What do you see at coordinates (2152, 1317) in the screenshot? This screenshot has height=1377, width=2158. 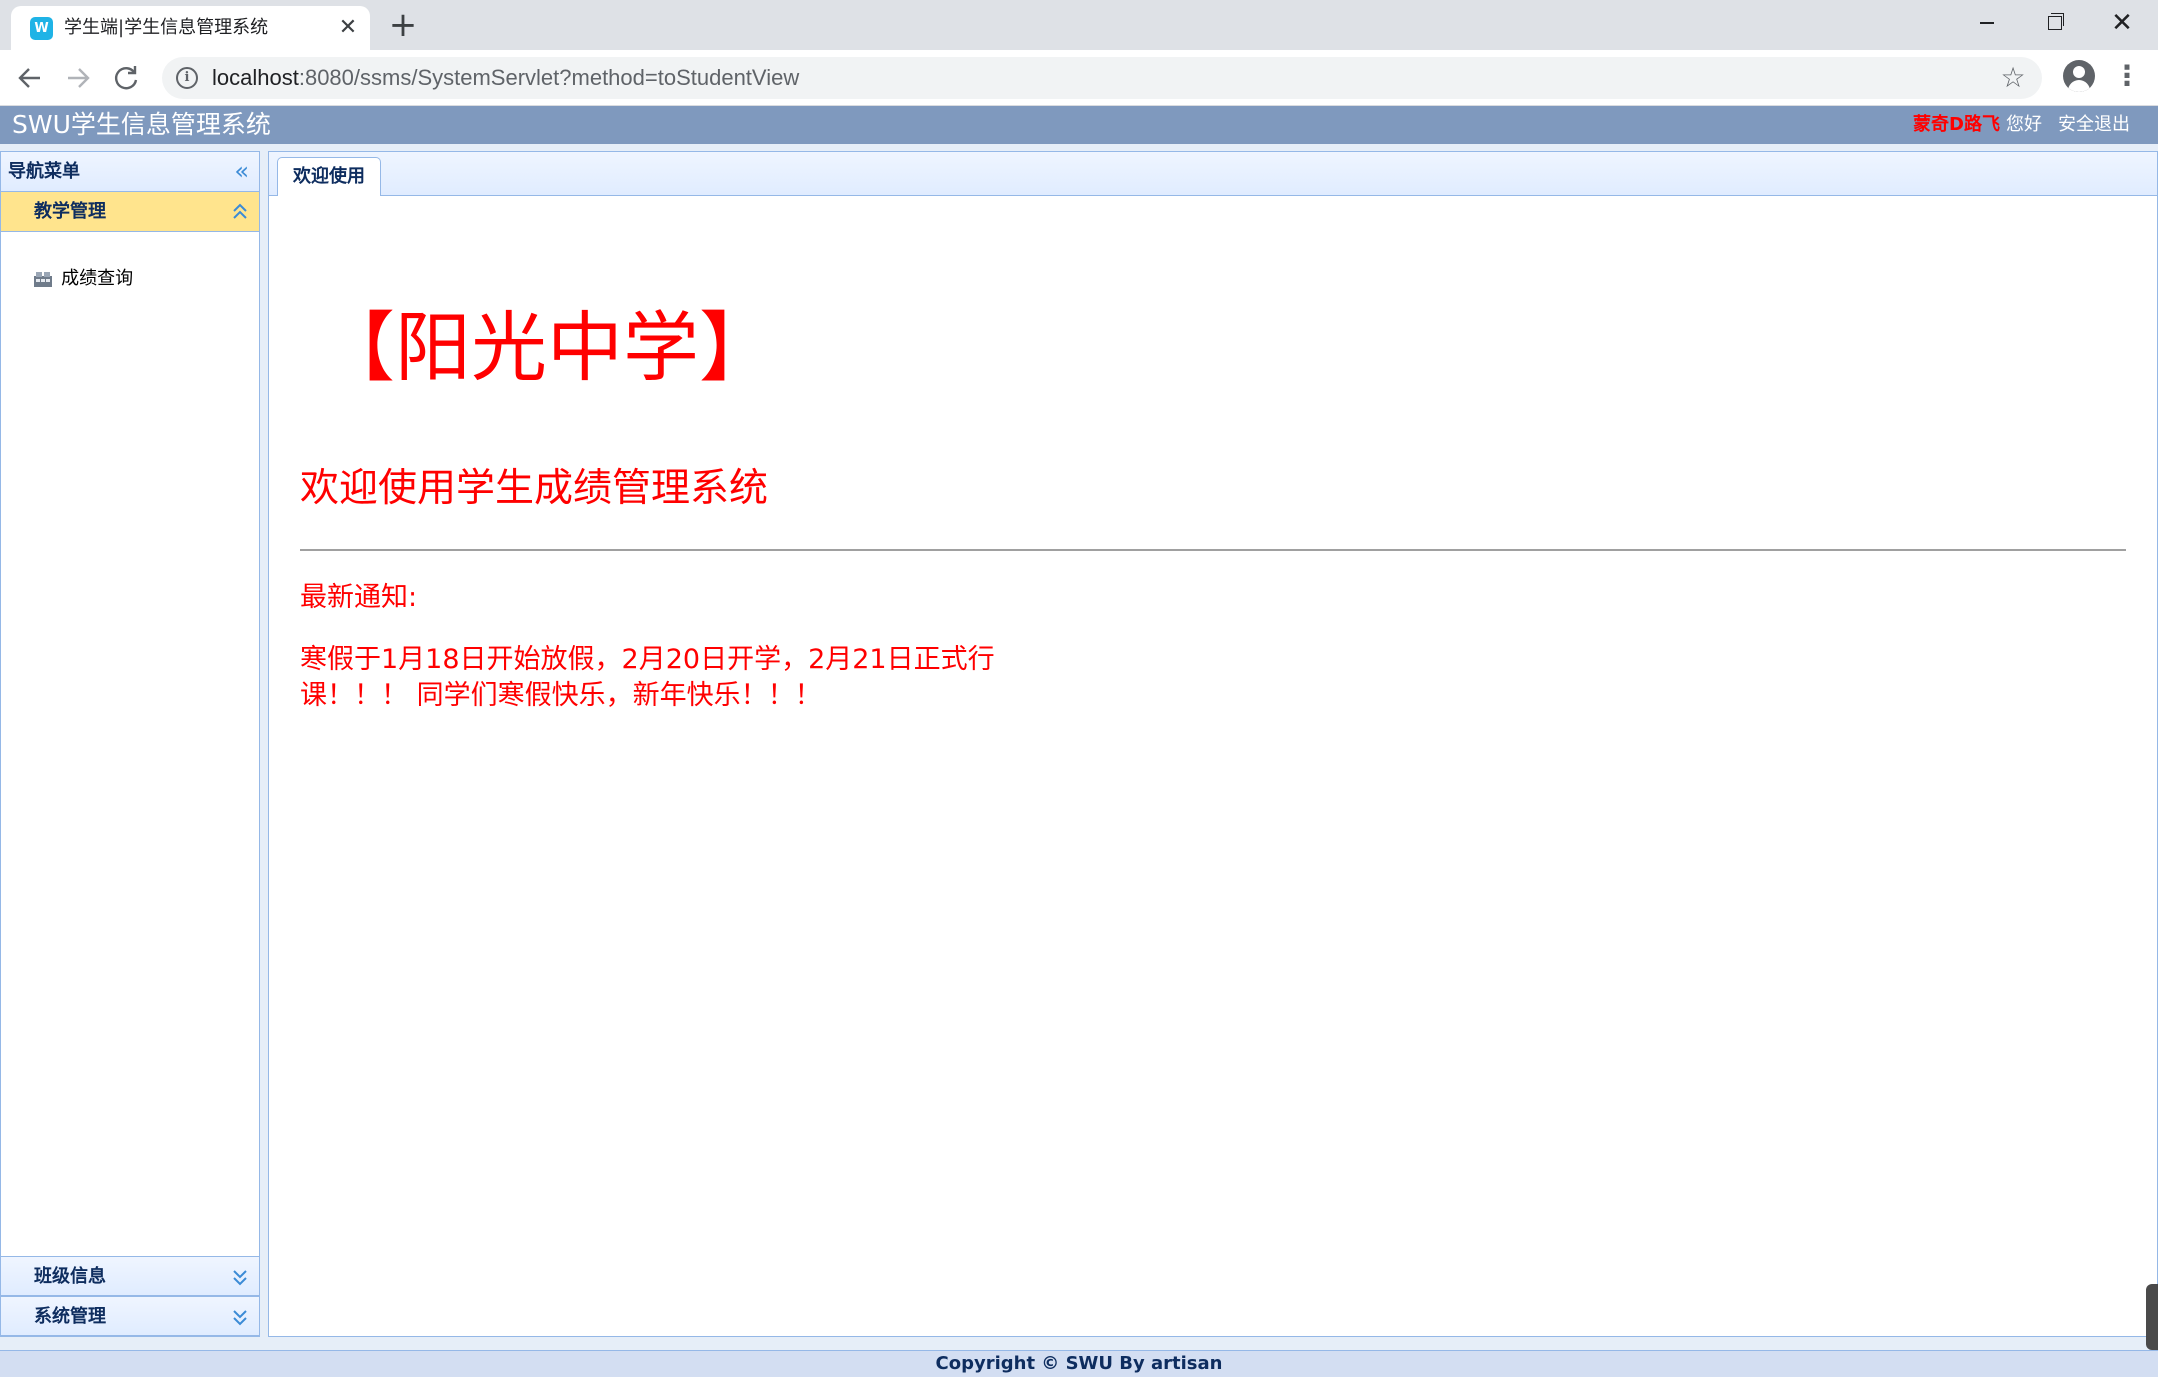 I see `scrollbar-thumb` at bounding box center [2152, 1317].